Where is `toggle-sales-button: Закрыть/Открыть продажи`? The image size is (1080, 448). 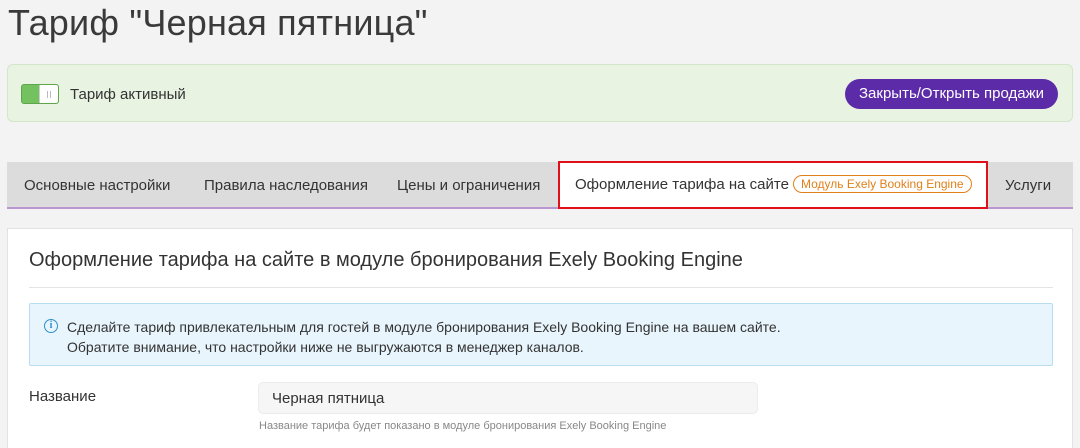 toggle-sales-button: Закрыть/Открыть продажи is located at coordinates (951, 94).